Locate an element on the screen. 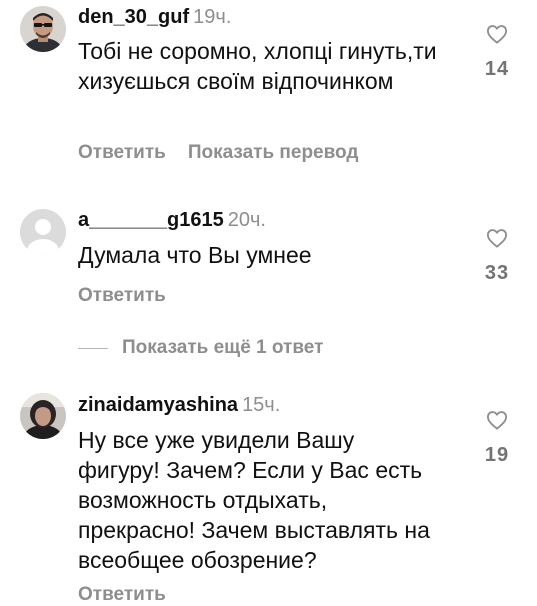  like-control: 33 is located at coordinates (497, 256).